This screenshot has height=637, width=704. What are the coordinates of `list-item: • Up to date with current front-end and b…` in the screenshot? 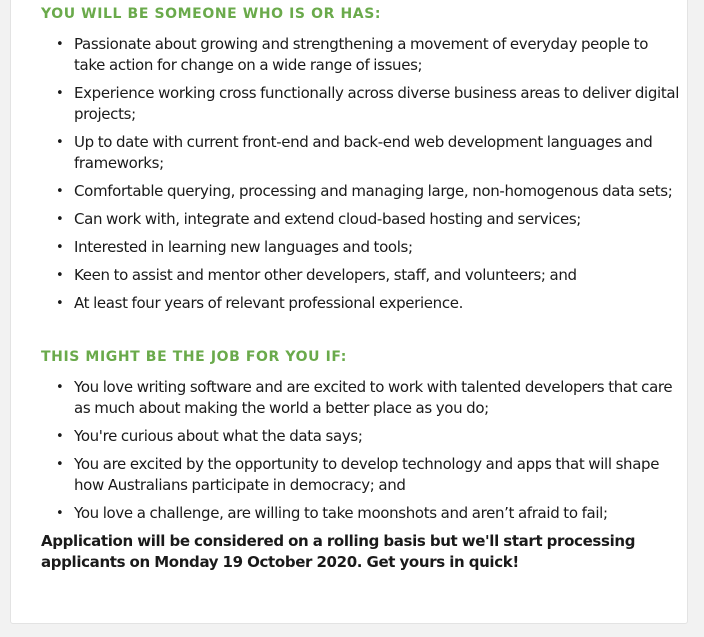 It's located at (354, 152).